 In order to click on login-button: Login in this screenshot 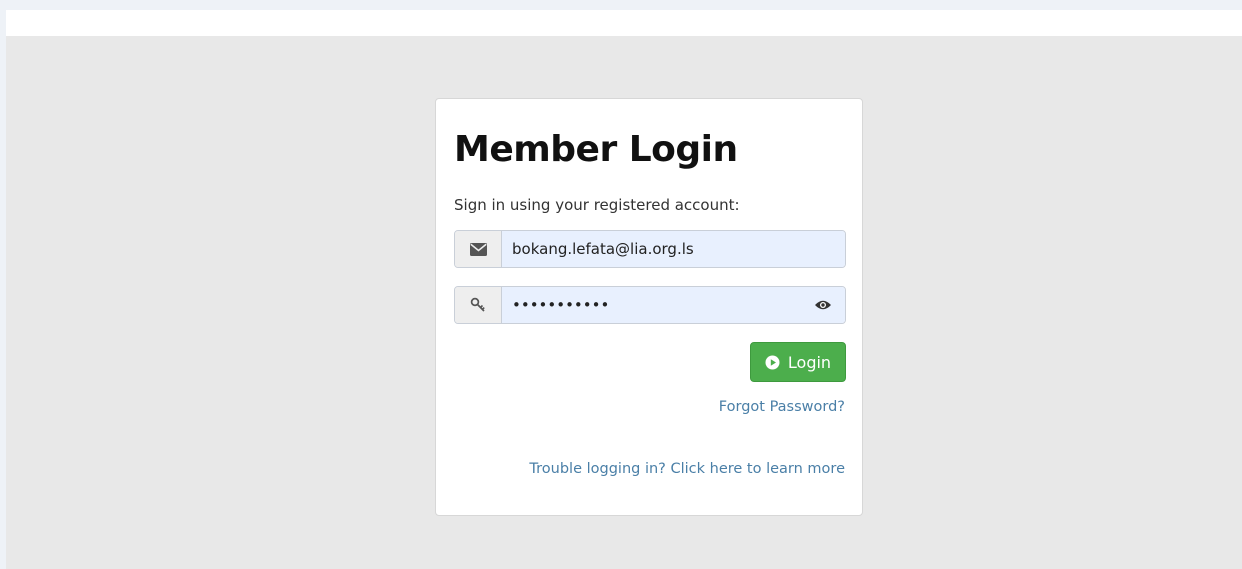, I will do `click(798, 362)`.